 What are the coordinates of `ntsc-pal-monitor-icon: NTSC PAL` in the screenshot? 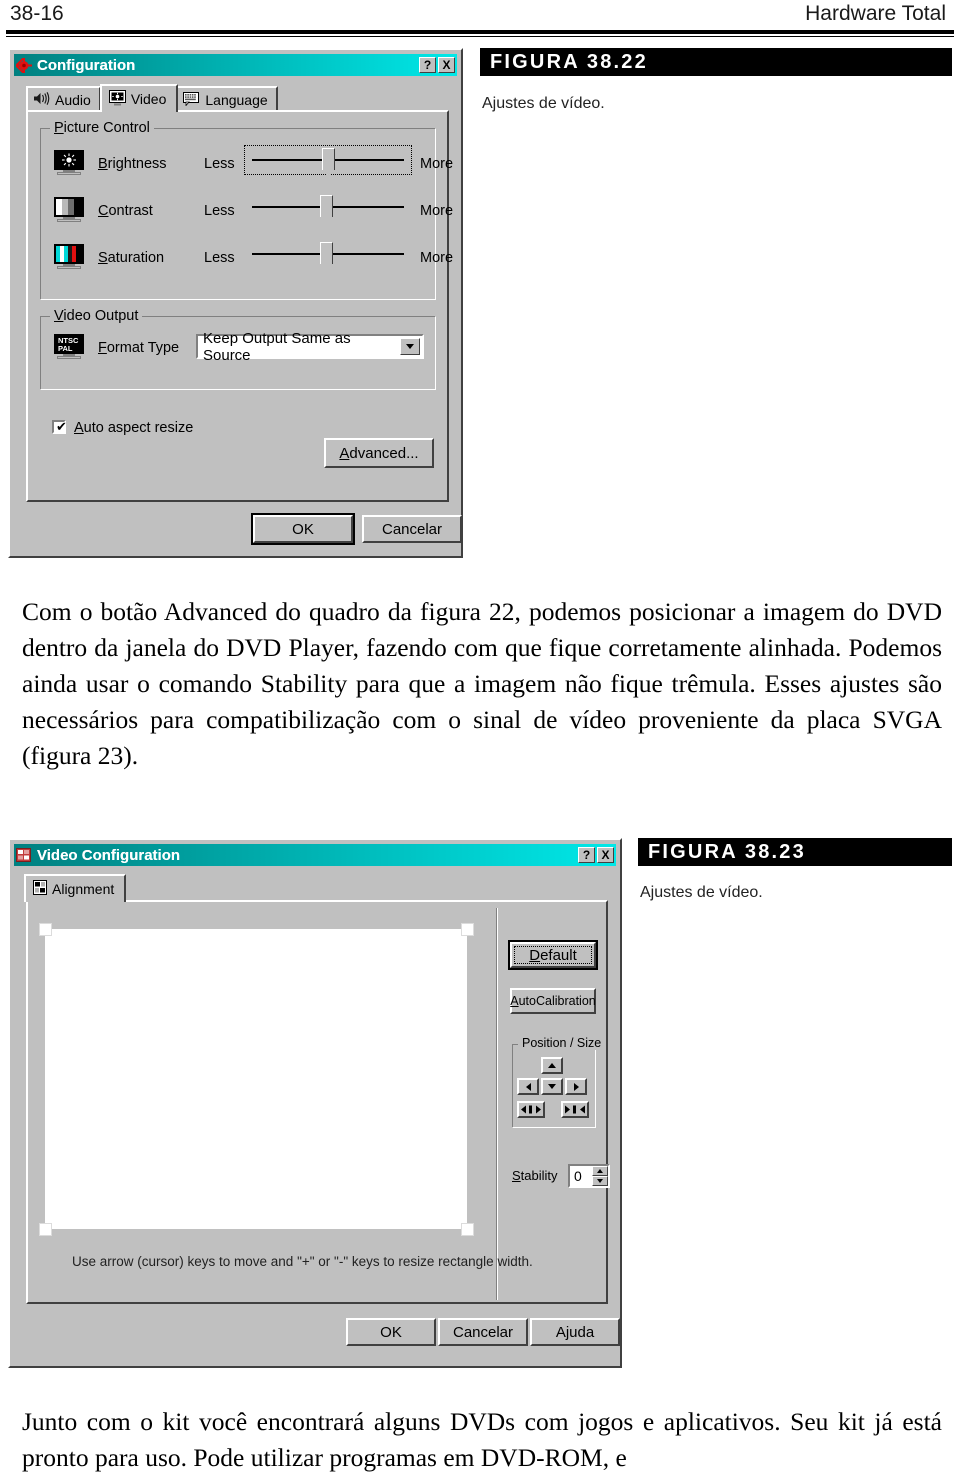 It's located at (69, 347).